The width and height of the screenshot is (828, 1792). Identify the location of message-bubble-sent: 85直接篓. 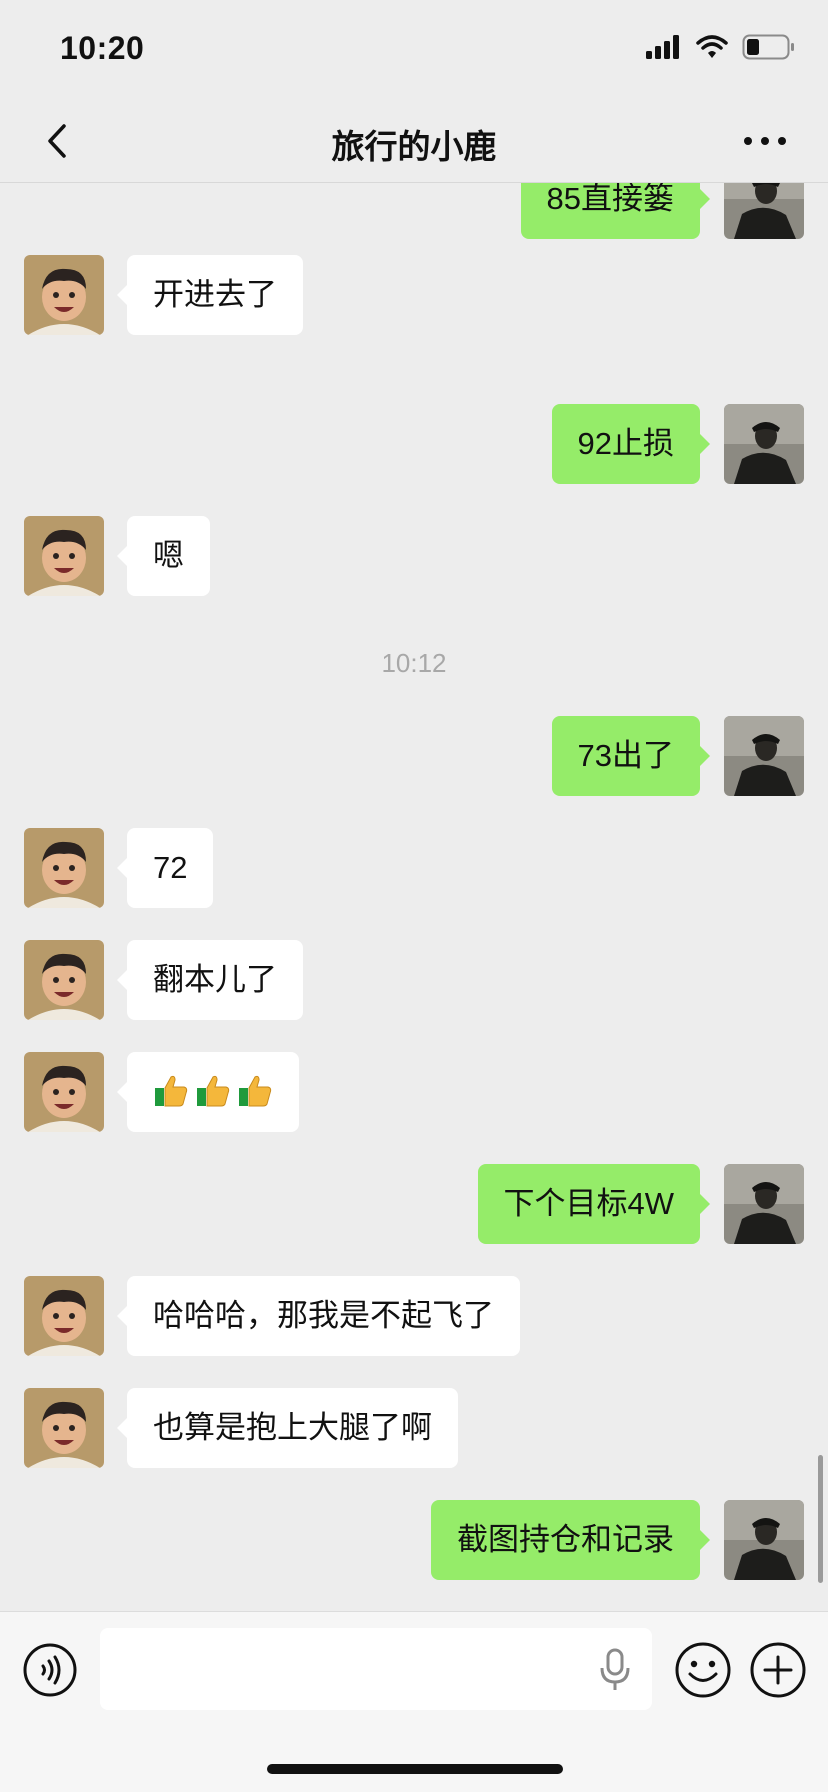
(615, 211).